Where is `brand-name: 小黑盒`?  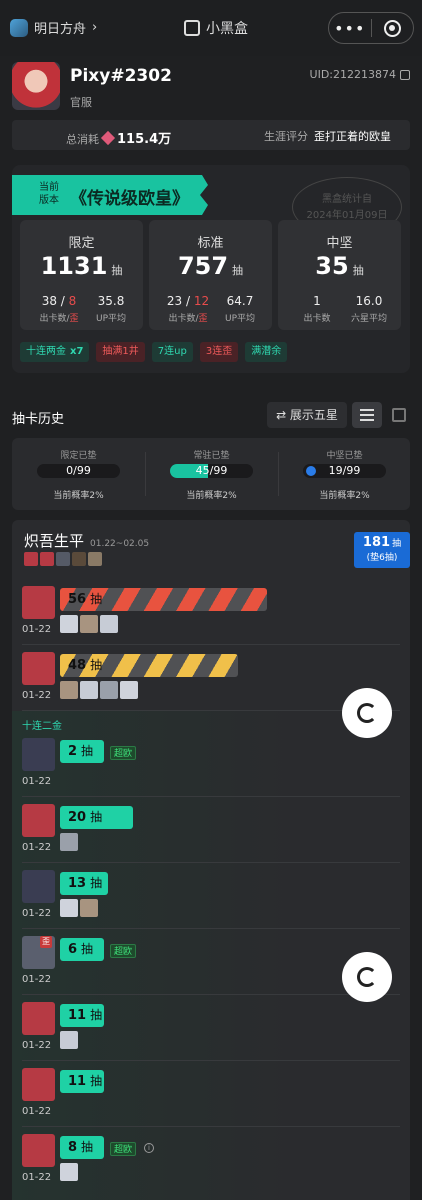 brand-name: 小黑盒 is located at coordinates (227, 29).